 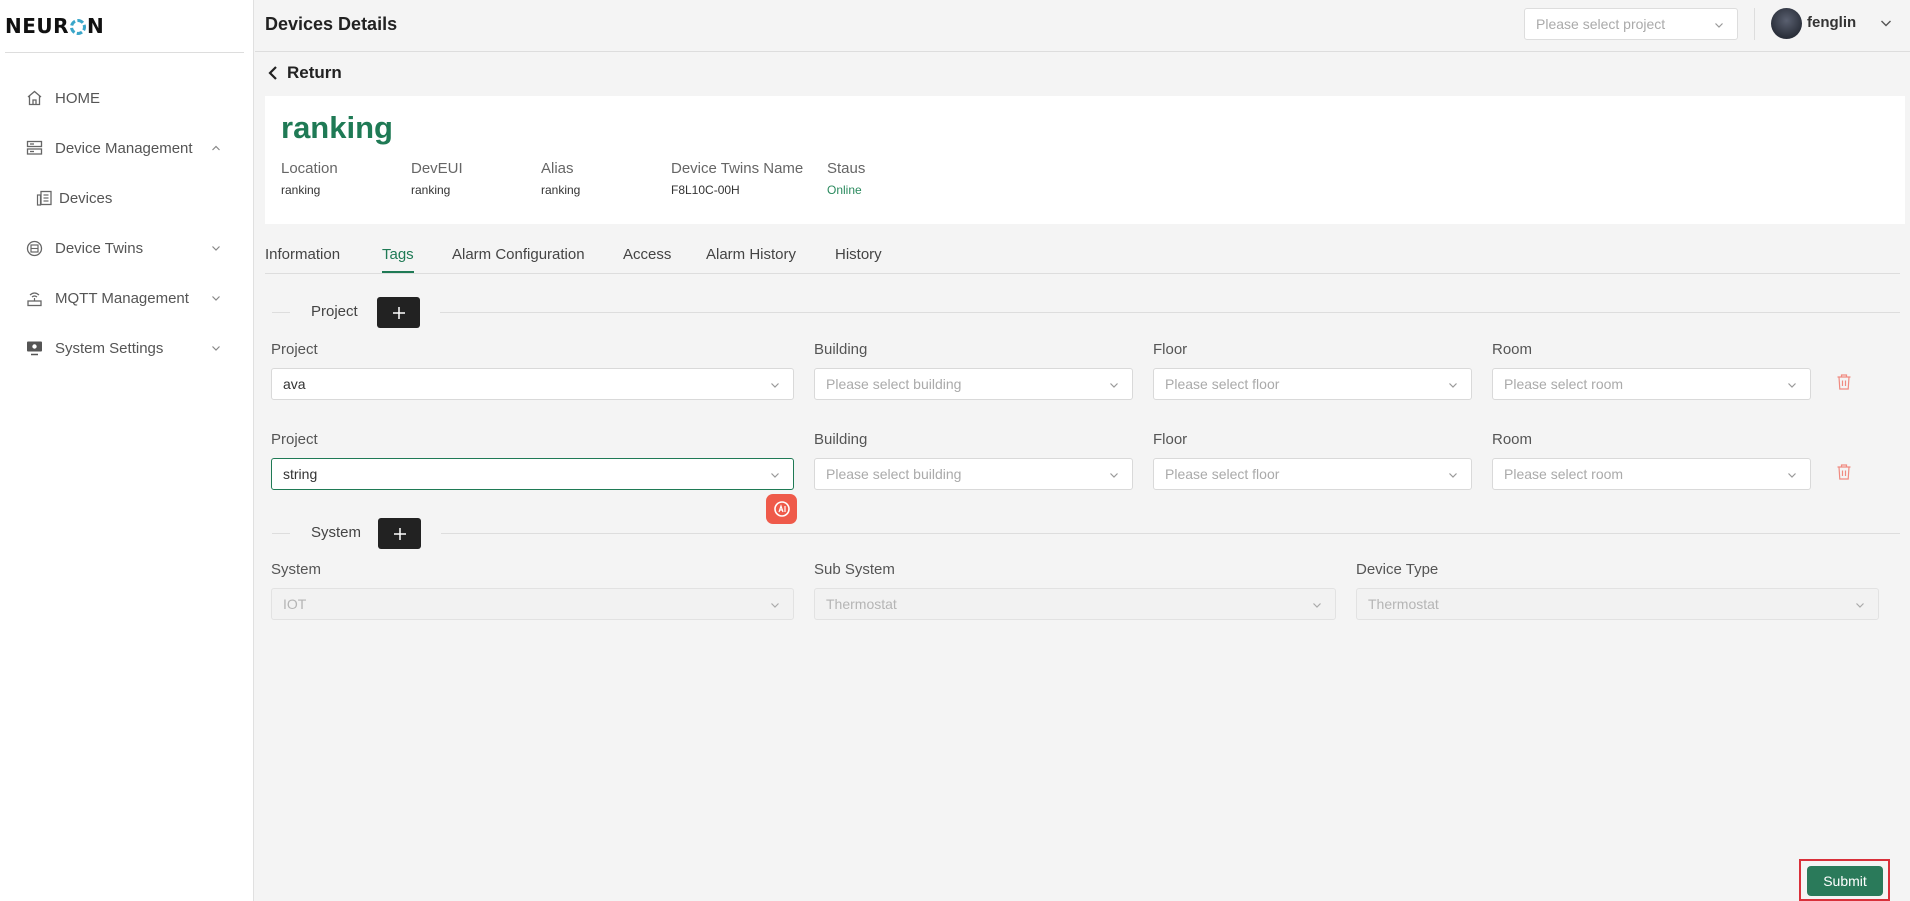 I want to click on tab-history: History, so click(x=858, y=258).